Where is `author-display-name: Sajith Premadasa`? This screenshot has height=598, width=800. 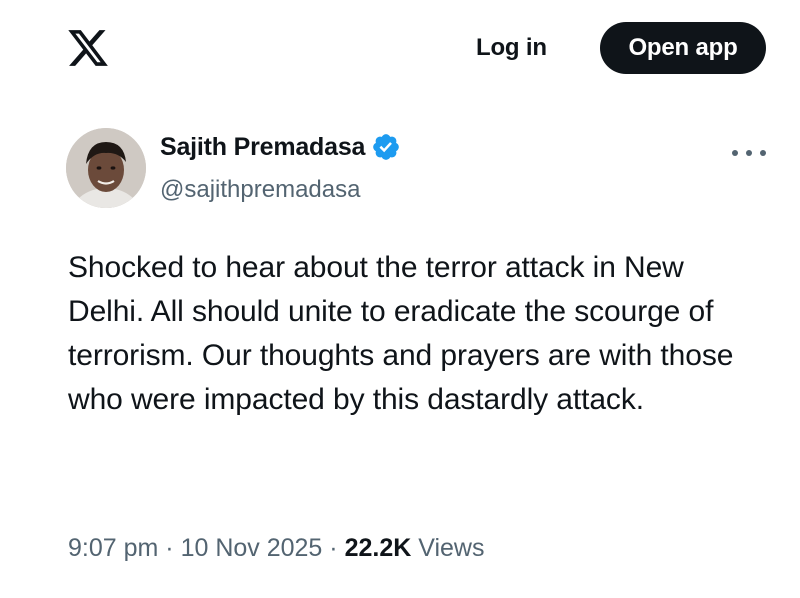 author-display-name: Sajith Premadasa is located at coordinates (262, 147).